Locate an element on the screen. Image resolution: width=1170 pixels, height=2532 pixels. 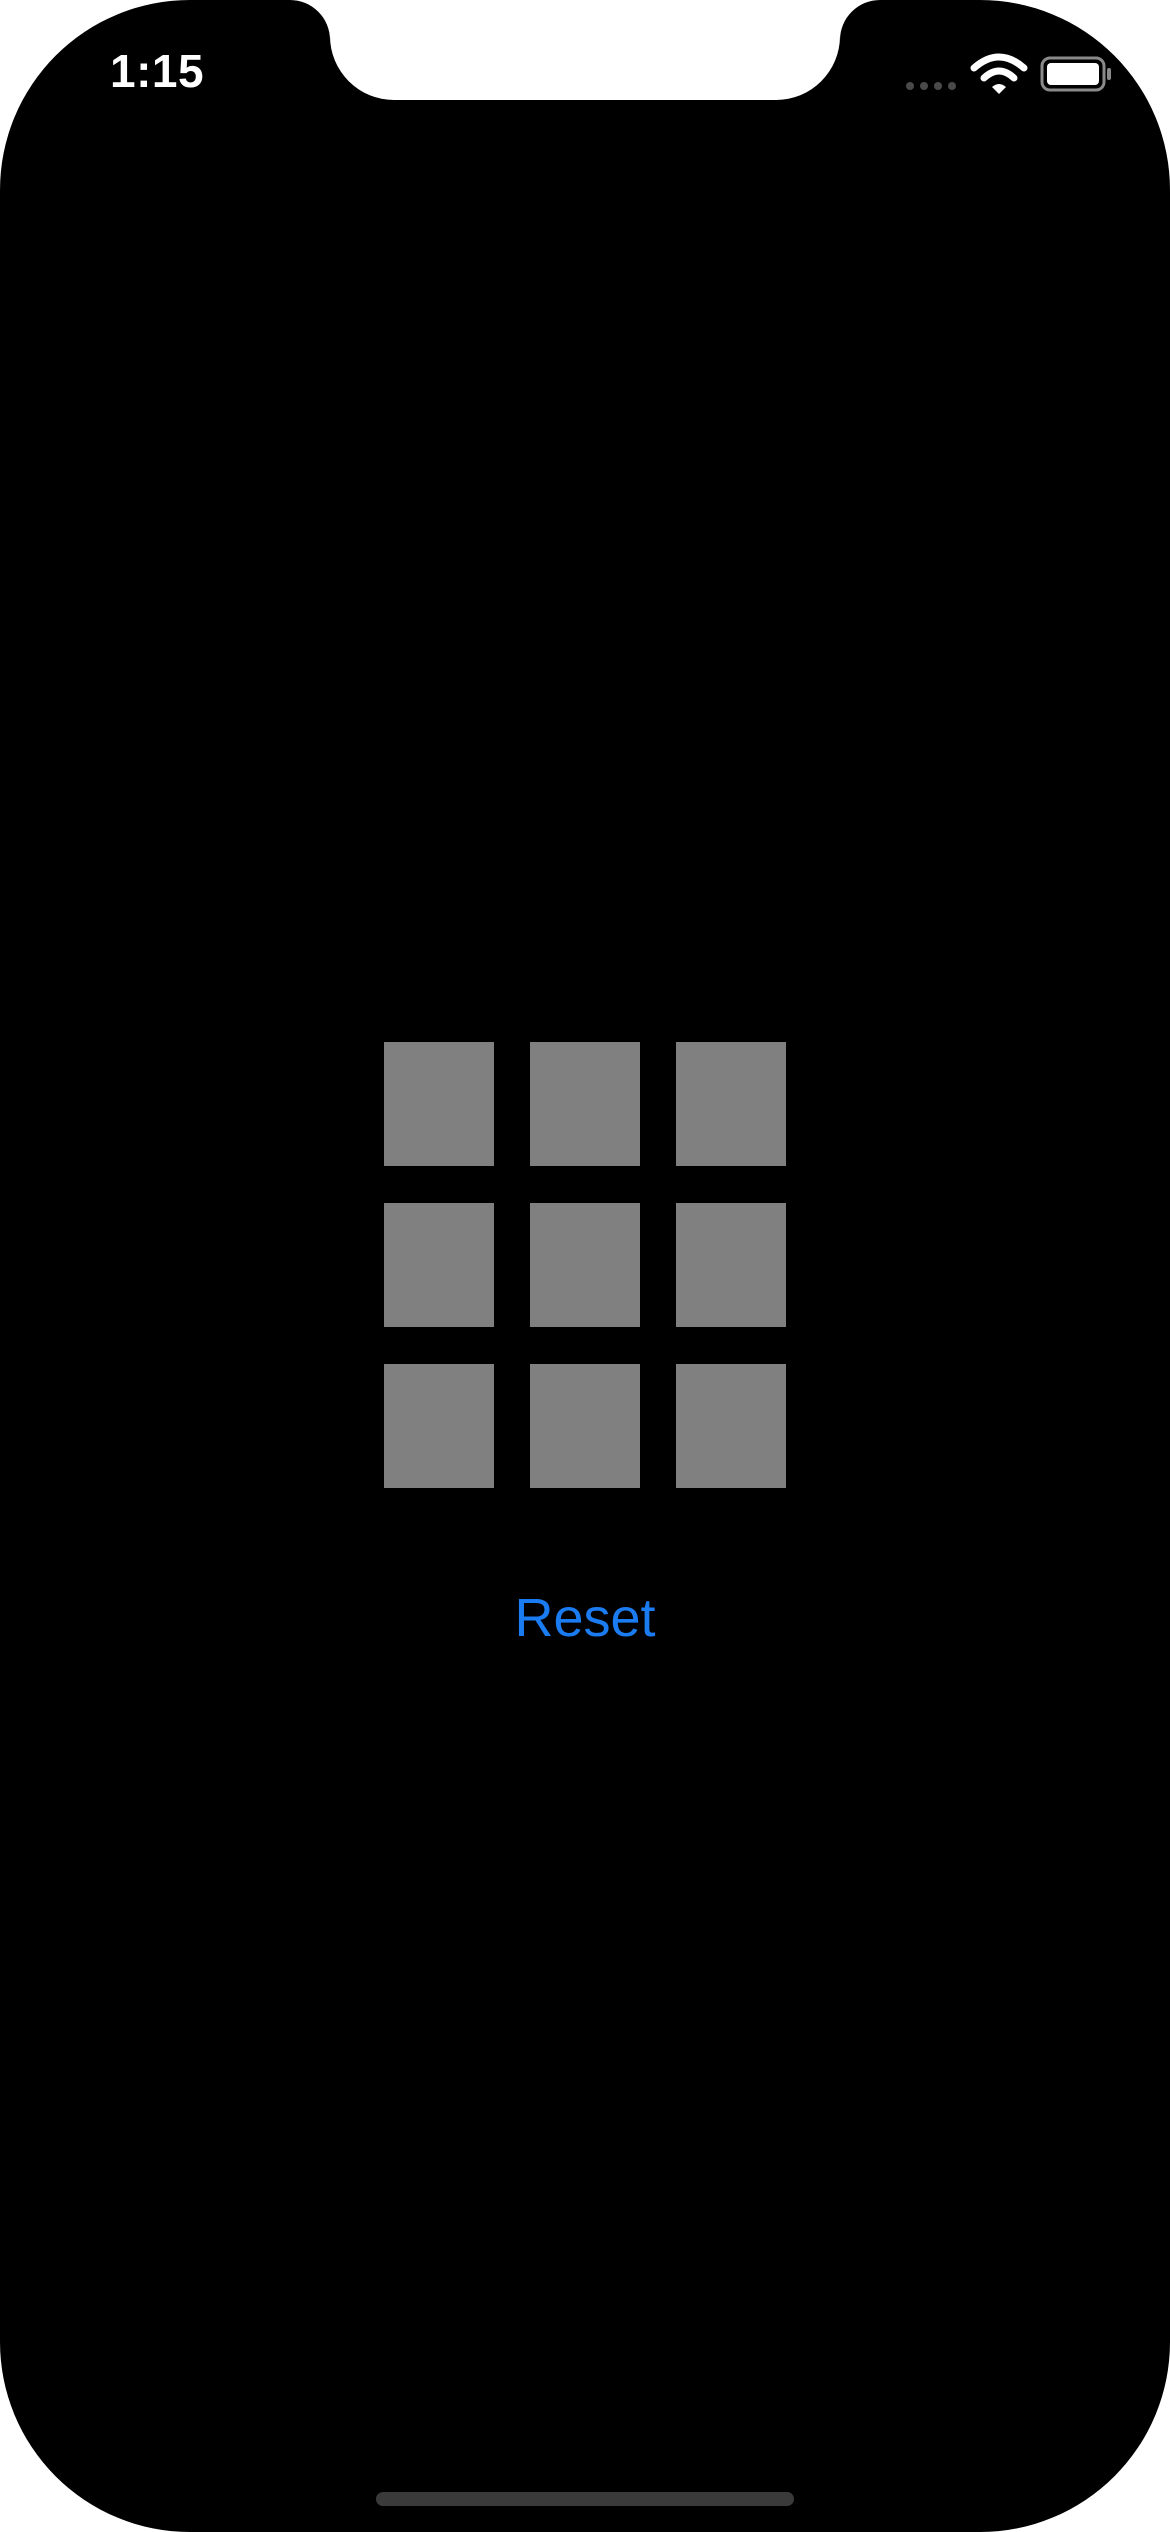
camera-notch is located at coordinates (585, 50).